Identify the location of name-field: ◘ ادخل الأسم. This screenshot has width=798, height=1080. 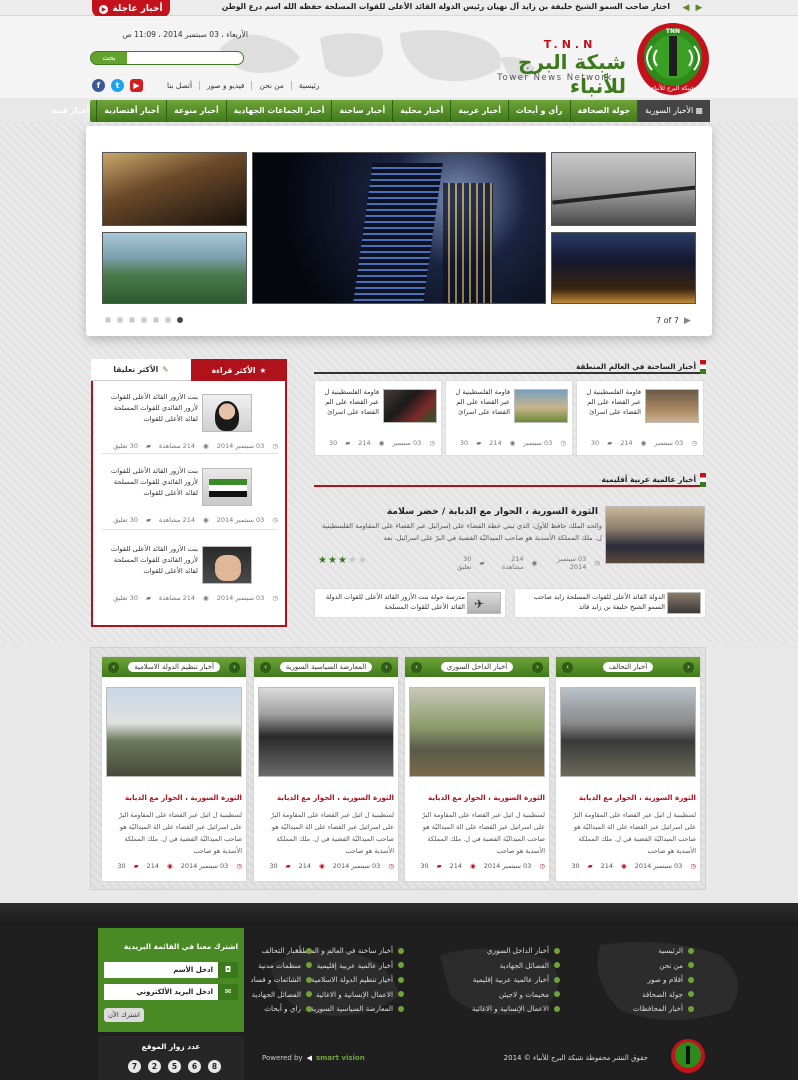
(171, 970).